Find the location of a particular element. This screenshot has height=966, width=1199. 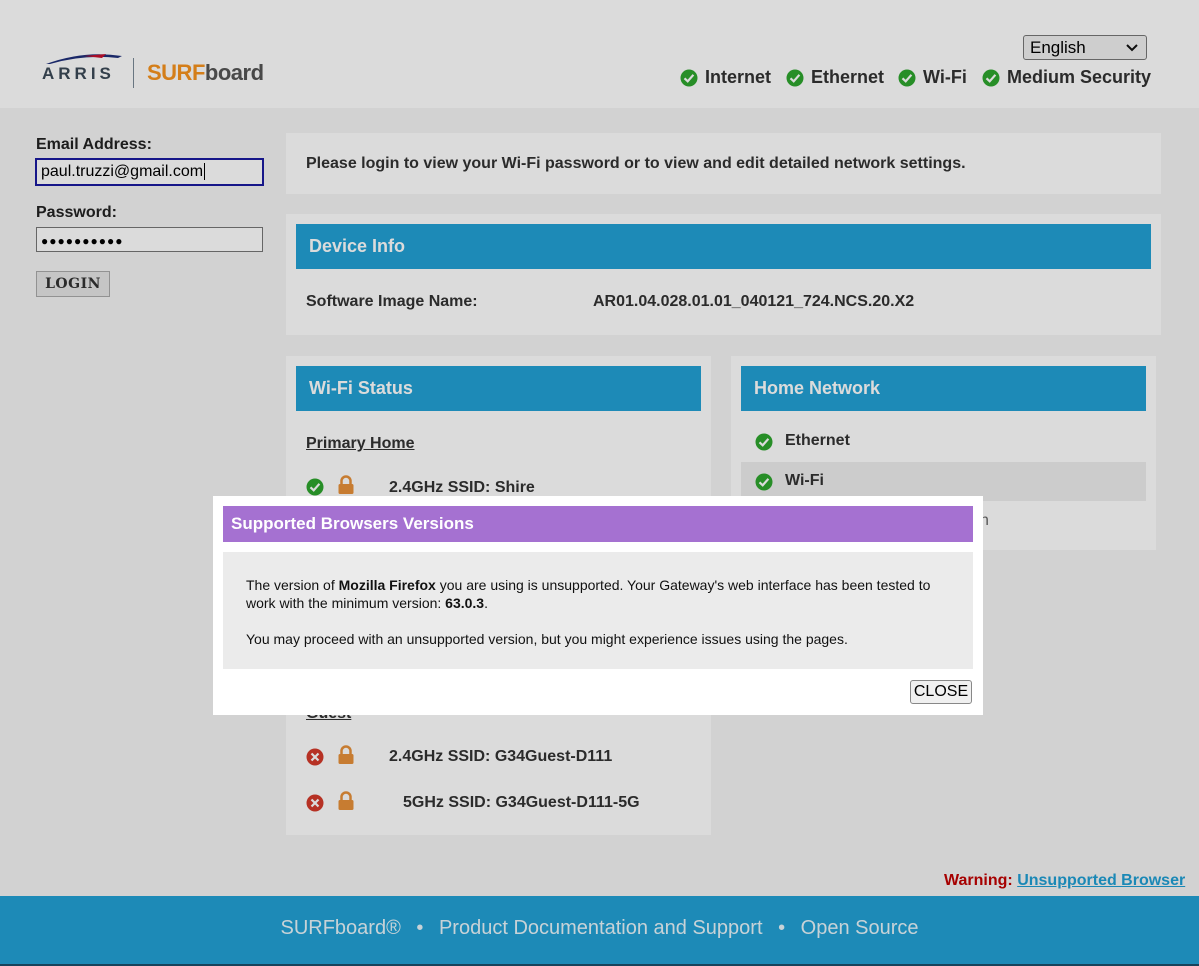

modal-browser-name: Mozilla Firefox is located at coordinates (387, 585).